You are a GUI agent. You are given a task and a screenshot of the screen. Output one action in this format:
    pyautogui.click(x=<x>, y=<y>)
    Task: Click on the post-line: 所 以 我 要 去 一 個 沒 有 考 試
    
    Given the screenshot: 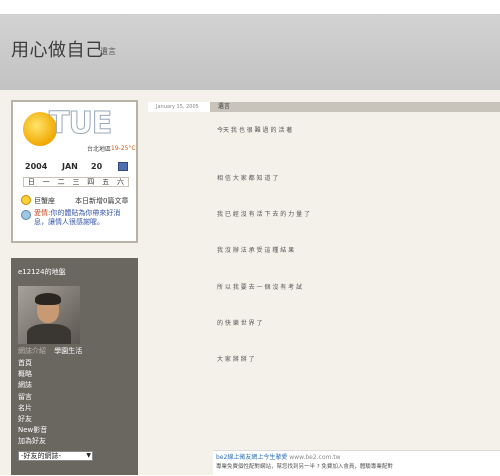 What is the action you would take?
    pyautogui.click(x=260, y=287)
    